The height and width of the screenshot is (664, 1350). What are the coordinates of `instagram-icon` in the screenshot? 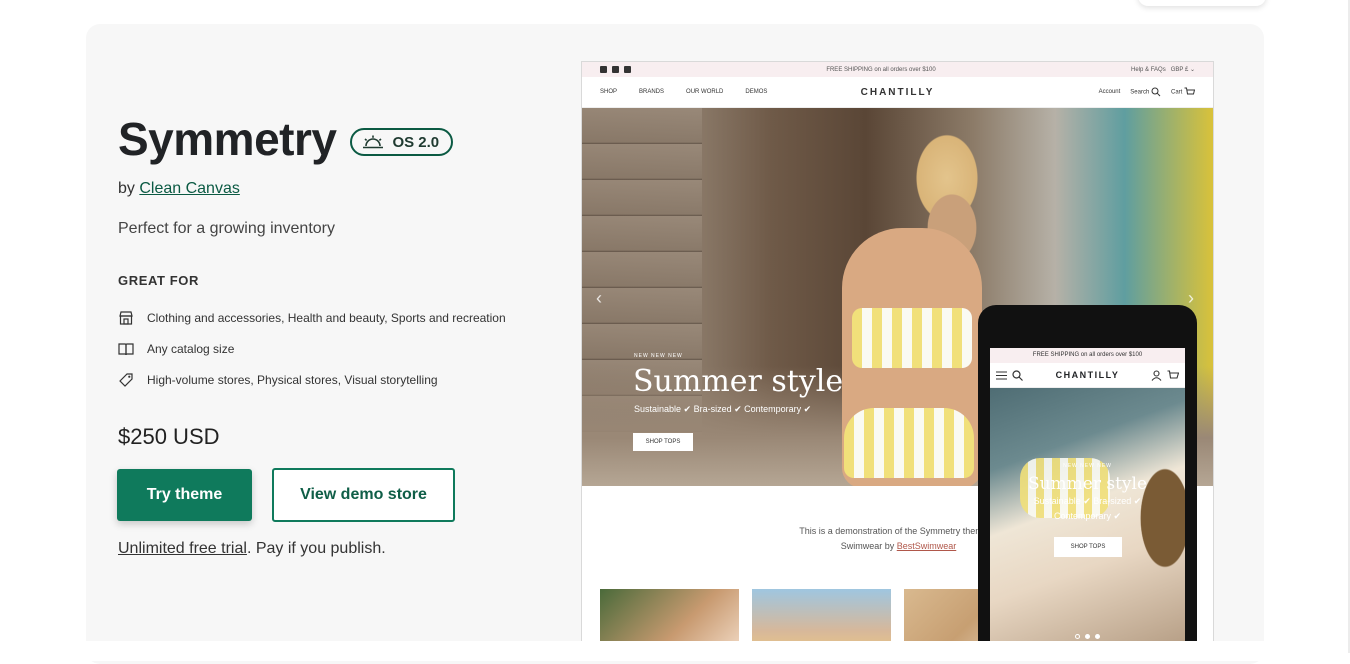 It's located at (627, 69).